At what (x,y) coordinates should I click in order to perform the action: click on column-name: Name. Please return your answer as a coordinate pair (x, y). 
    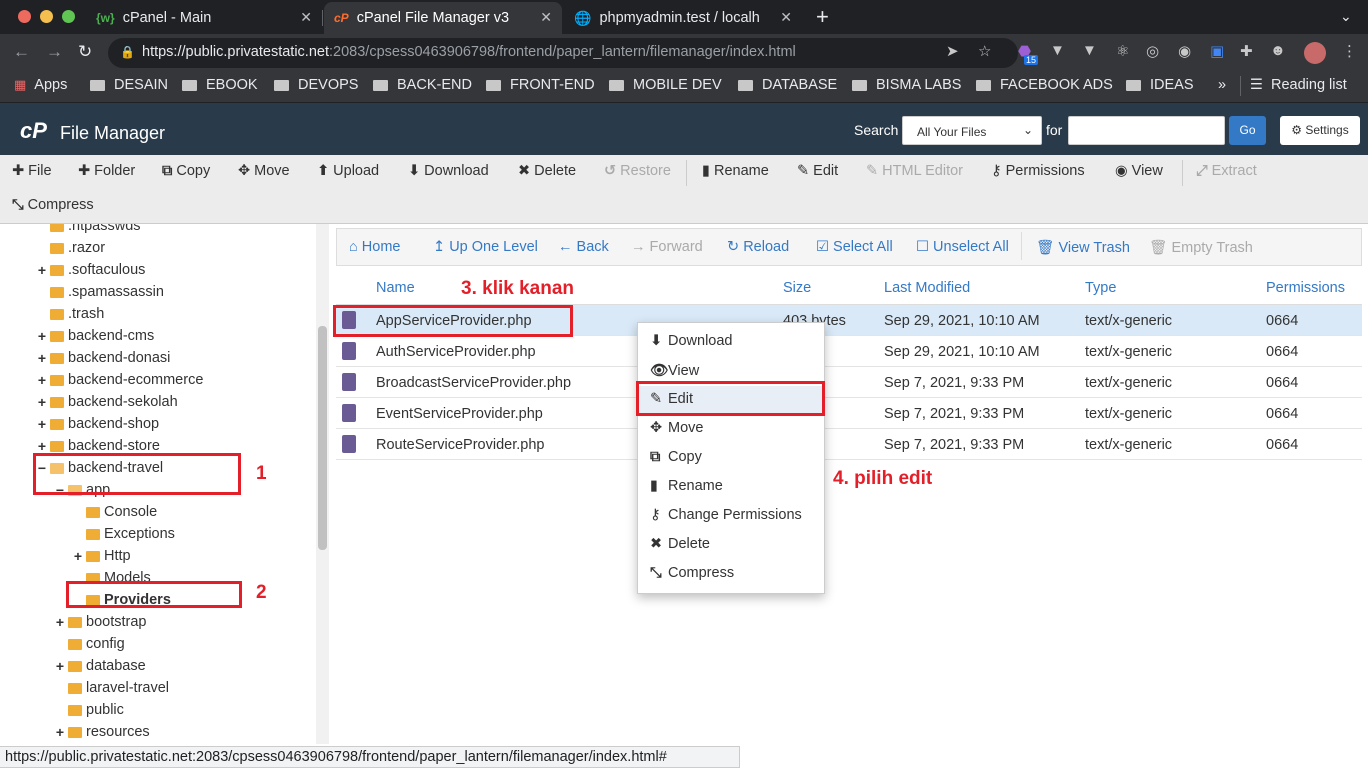
    Looking at the image, I should click on (395, 288).